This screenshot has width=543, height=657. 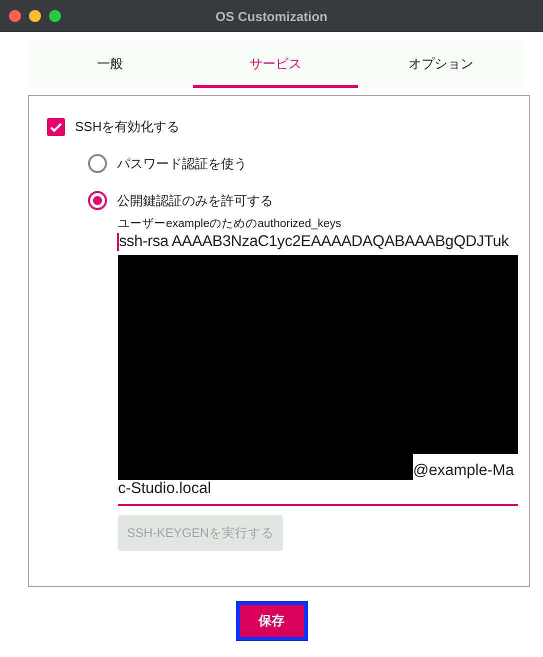 What do you see at coordinates (272, 621) in the screenshot?
I see `save-button: 保存` at bounding box center [272, 621].